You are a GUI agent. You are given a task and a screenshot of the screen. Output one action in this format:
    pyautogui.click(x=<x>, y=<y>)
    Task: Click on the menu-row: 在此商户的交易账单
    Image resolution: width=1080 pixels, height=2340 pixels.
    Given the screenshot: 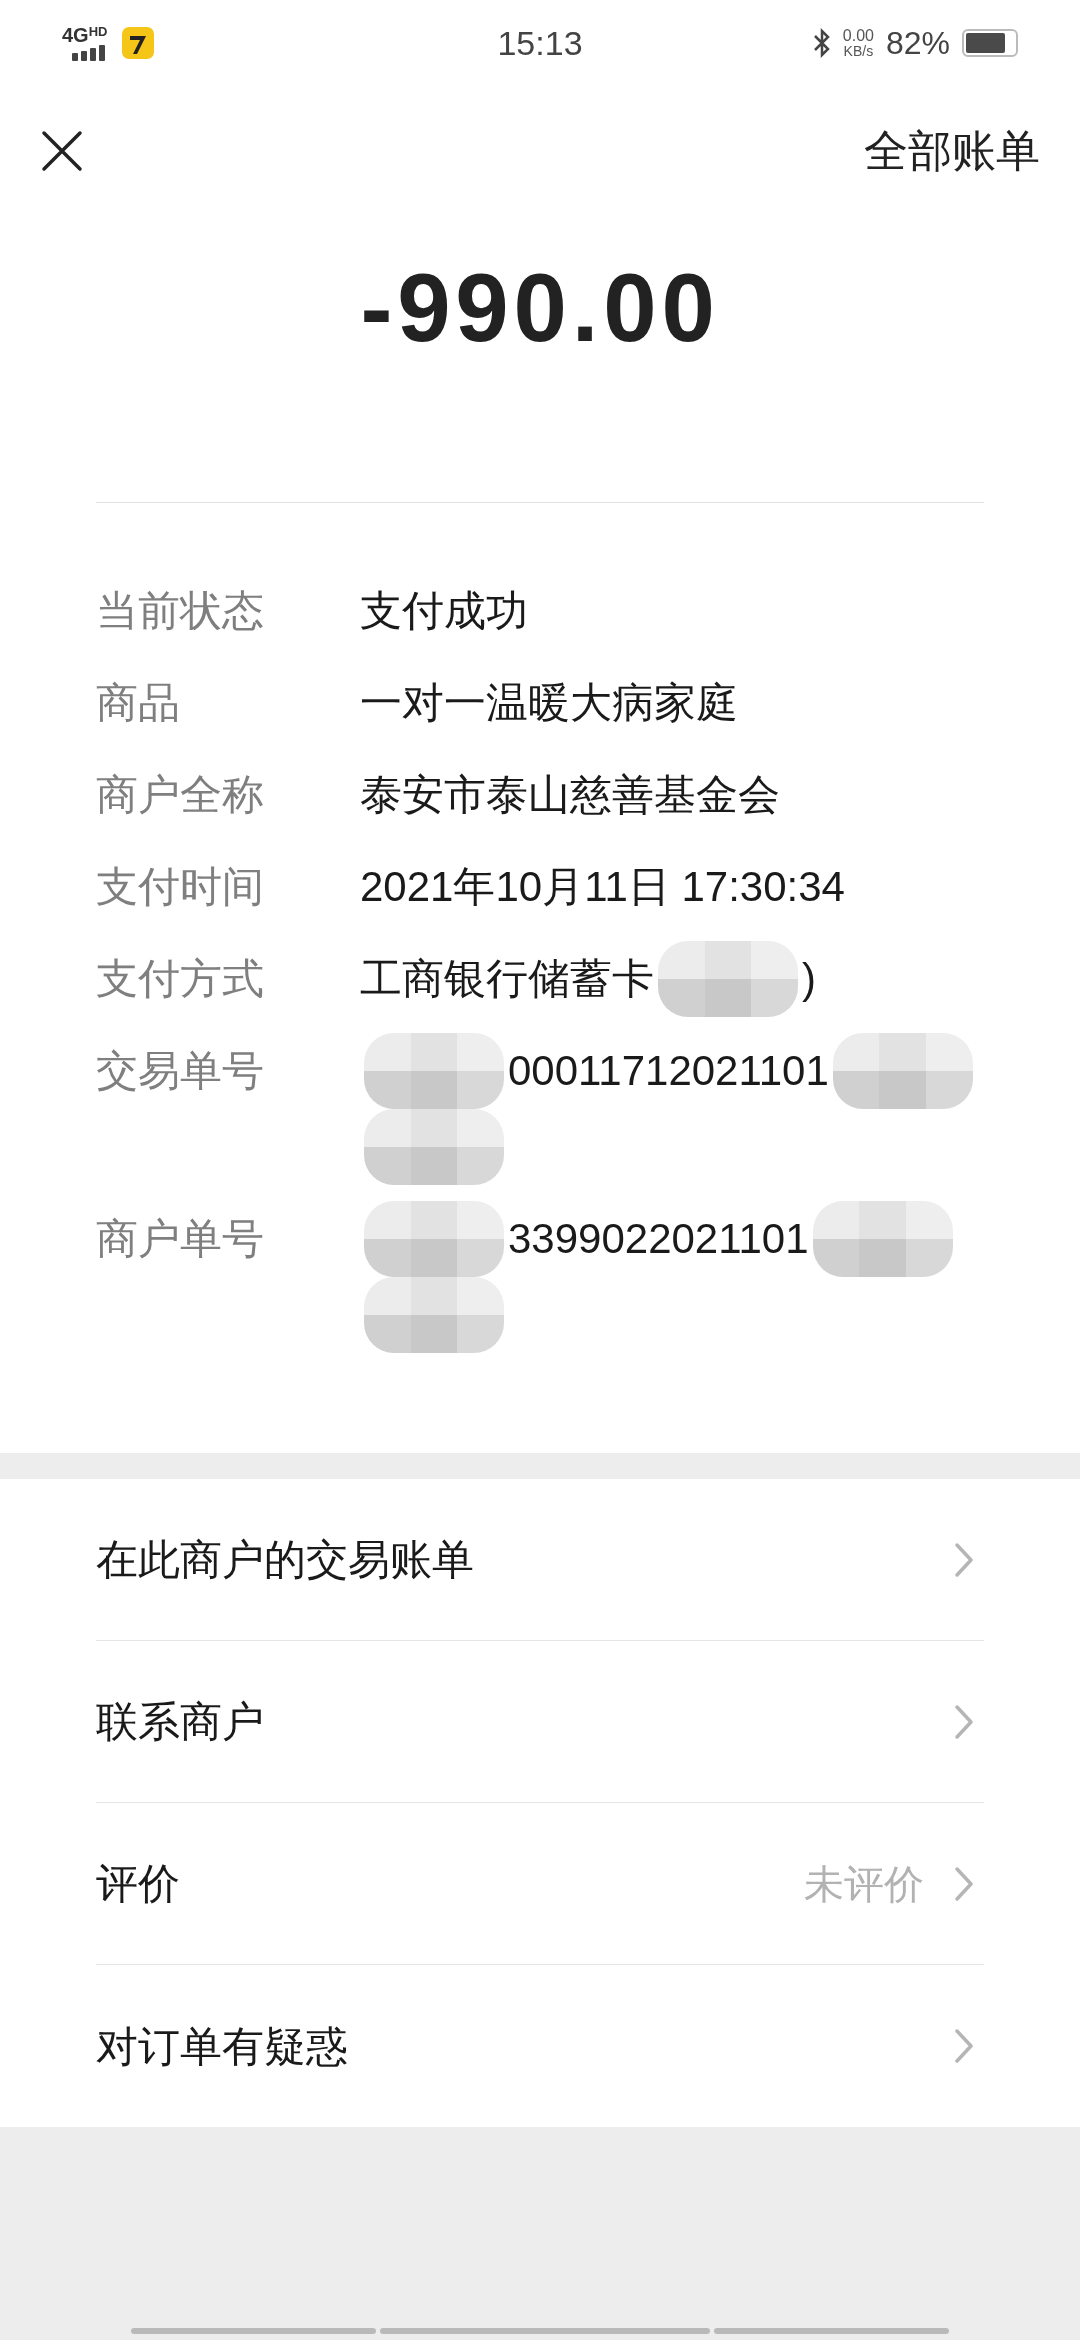 What is the action you would take?
    pyautogui.click(x=540, y=1560)
    